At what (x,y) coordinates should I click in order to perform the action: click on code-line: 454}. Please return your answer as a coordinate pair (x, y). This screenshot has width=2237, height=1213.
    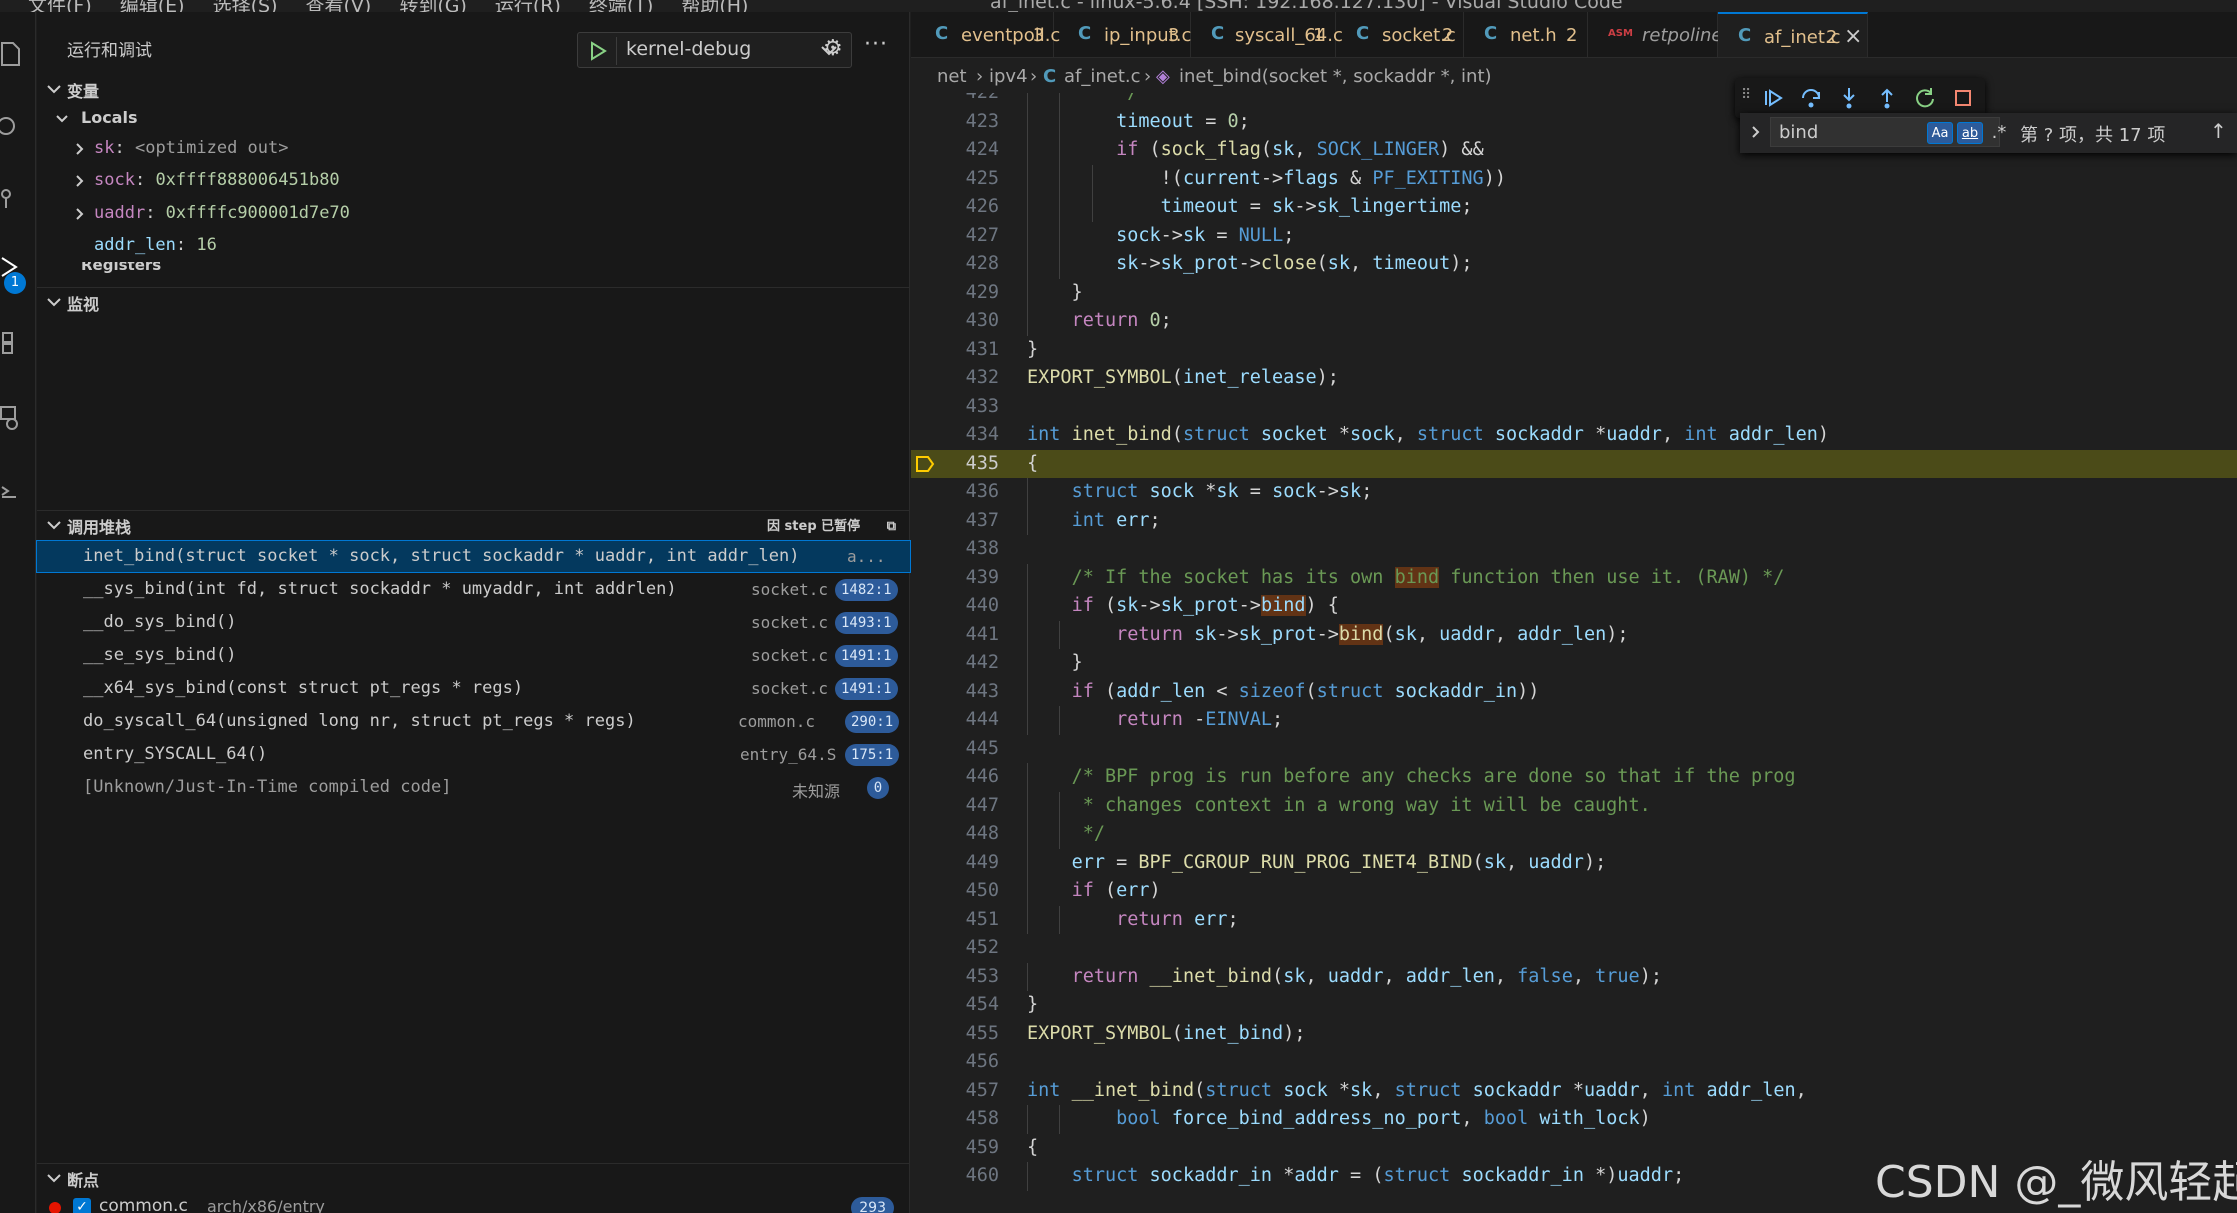
    Looking at the image, I should click on (1574, 1005).